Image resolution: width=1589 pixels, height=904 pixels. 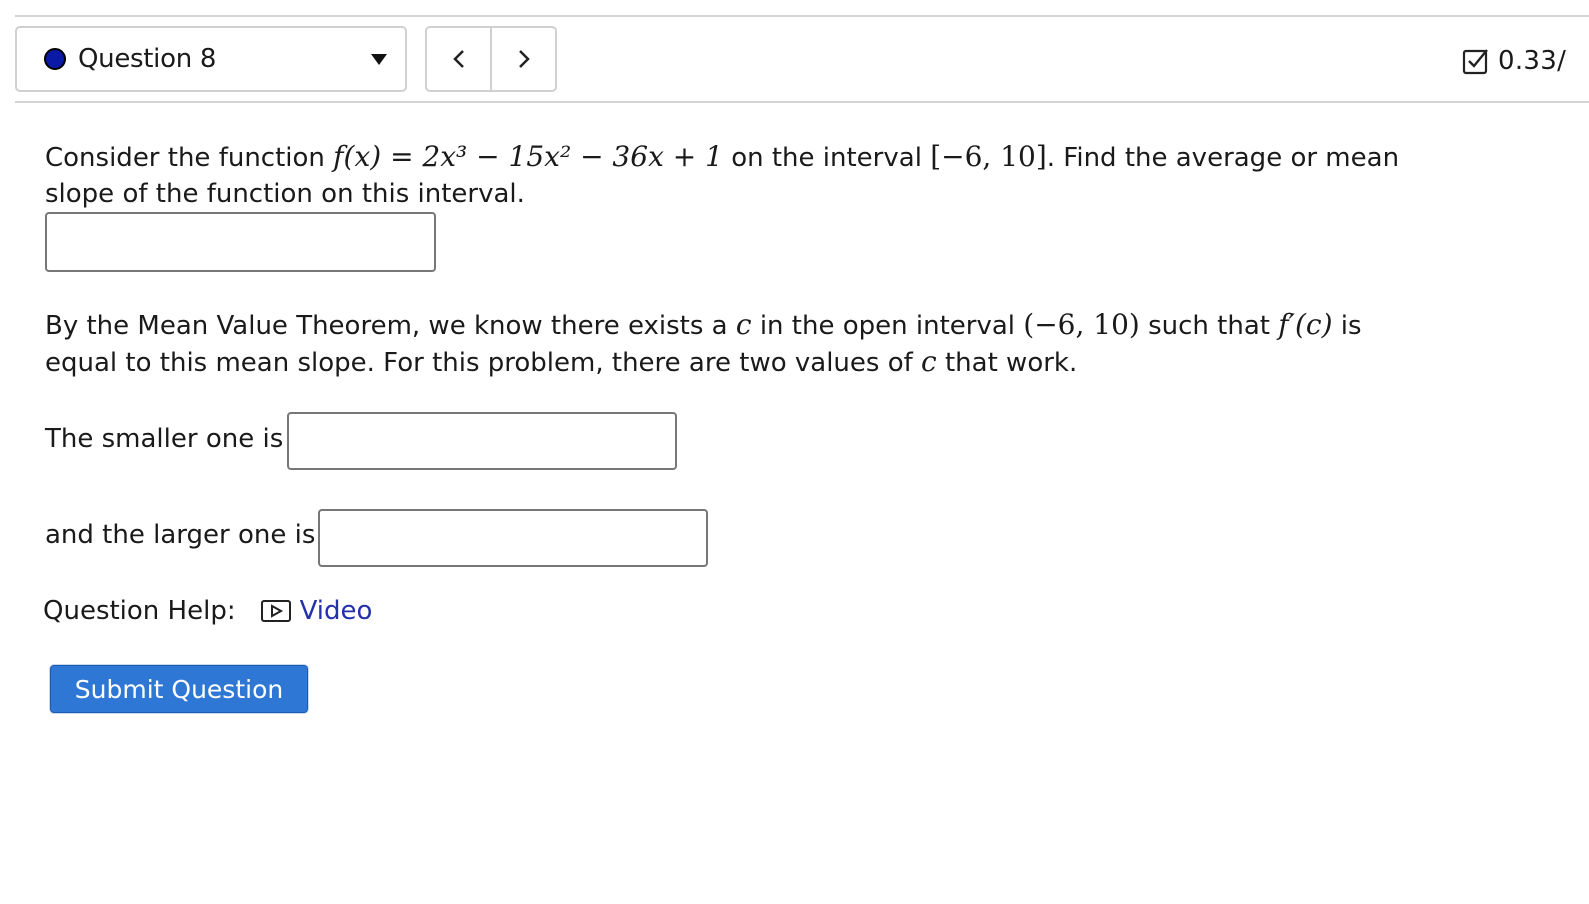 I want to click on chevron-right-icon, so click(x=524, y=59).